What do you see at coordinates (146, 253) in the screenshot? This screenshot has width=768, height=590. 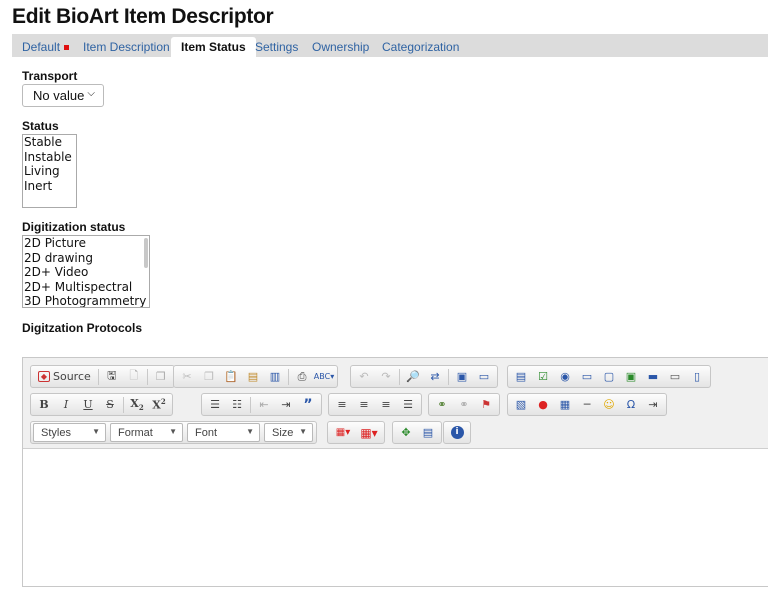 I see `scrollbar` at bounding box center [146, 253].